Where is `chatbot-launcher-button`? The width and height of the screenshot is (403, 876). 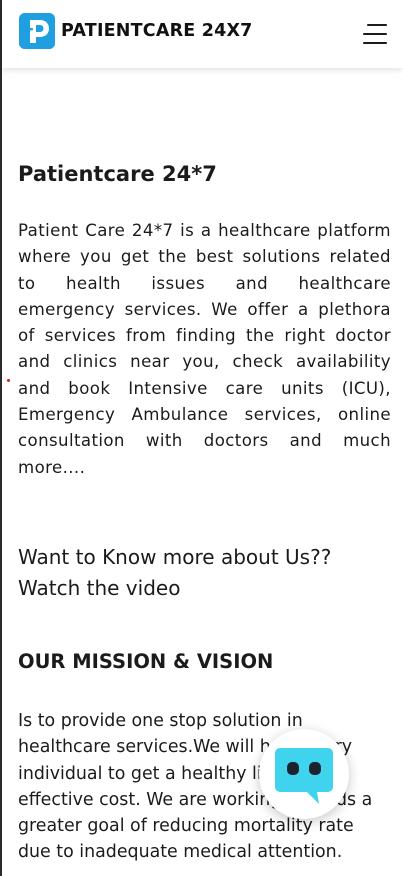 chatbot-launcher-button is located at coordinates (304, 774).